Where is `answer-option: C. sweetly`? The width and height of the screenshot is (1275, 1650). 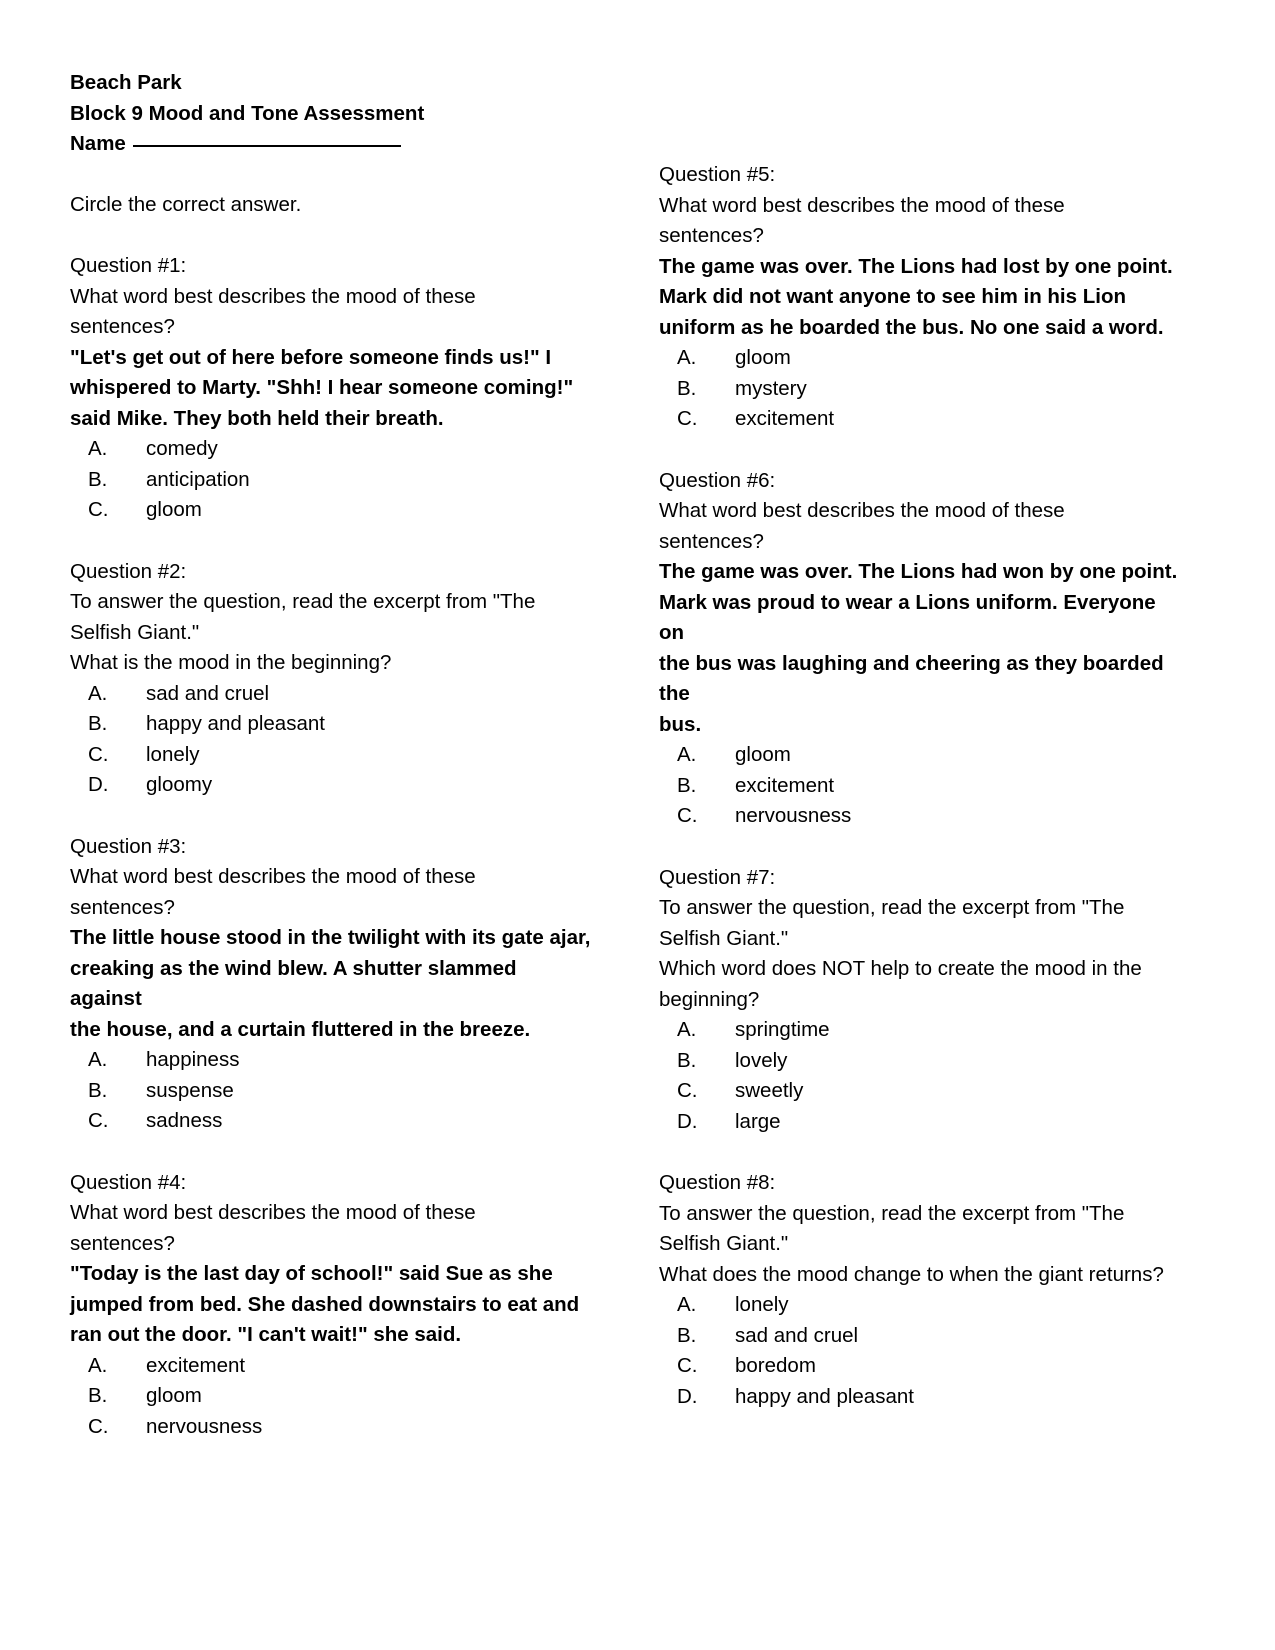 answer-option: C. sweetly is located at coordinates (919, 1091).